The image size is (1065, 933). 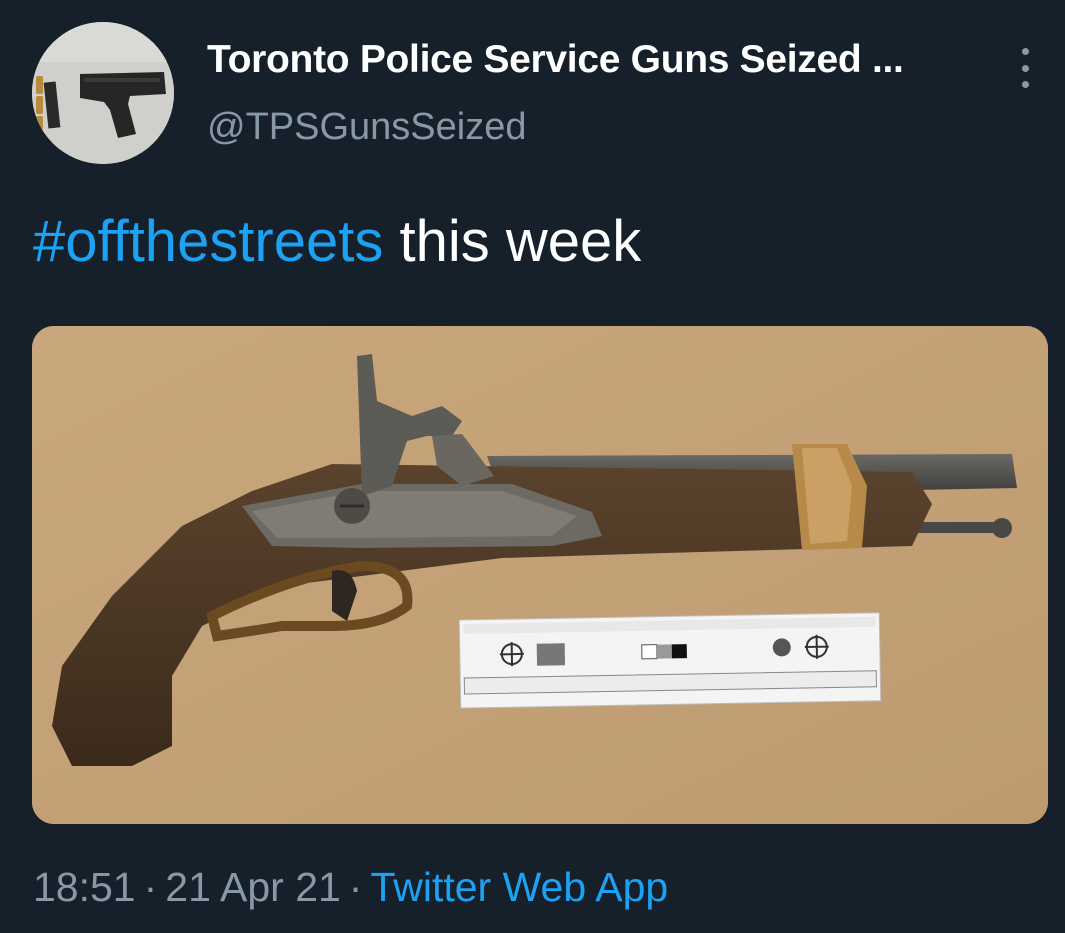 I want to click on avatar-image, so click(x=103, y=93).